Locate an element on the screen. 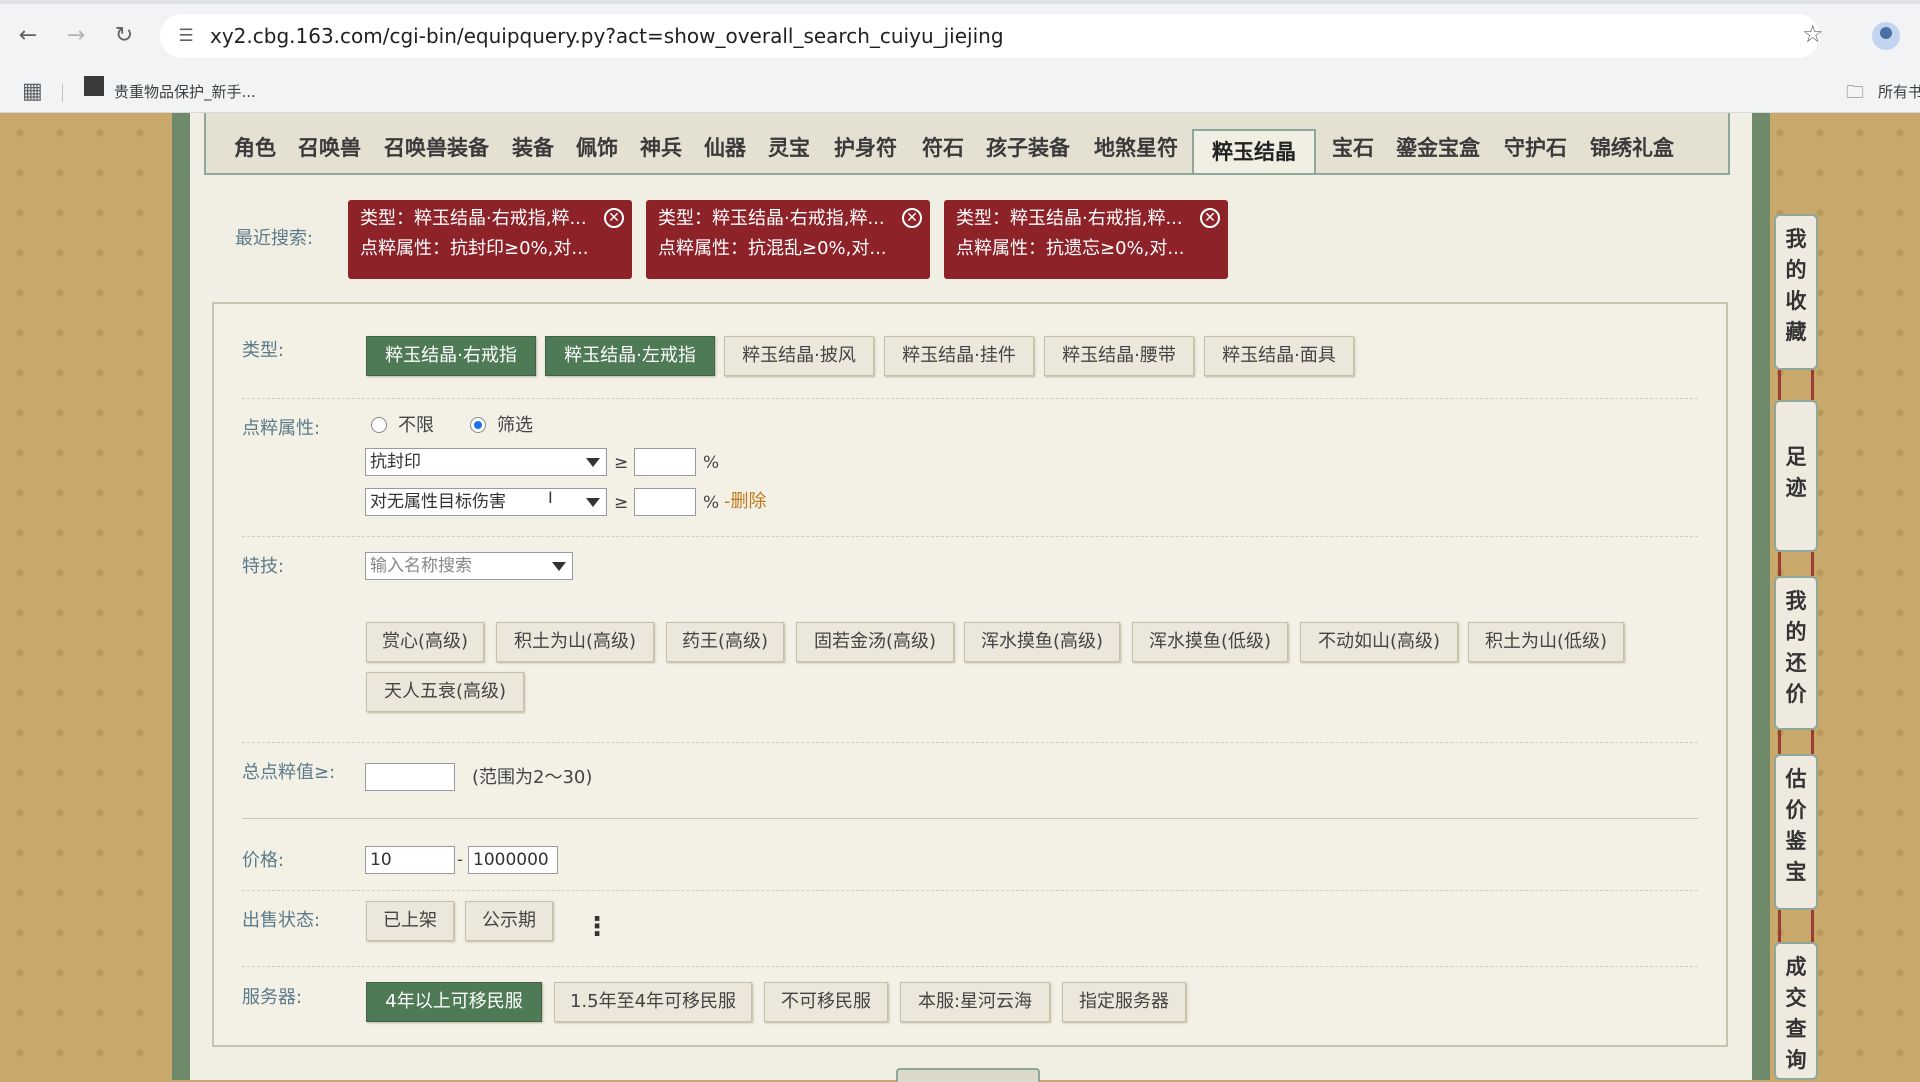 This screenshot has width=1920, height=1082. server-option-1.5-4yr-migrate: 1.5年至4年可移民服 is located at coordinates (653, 1002).